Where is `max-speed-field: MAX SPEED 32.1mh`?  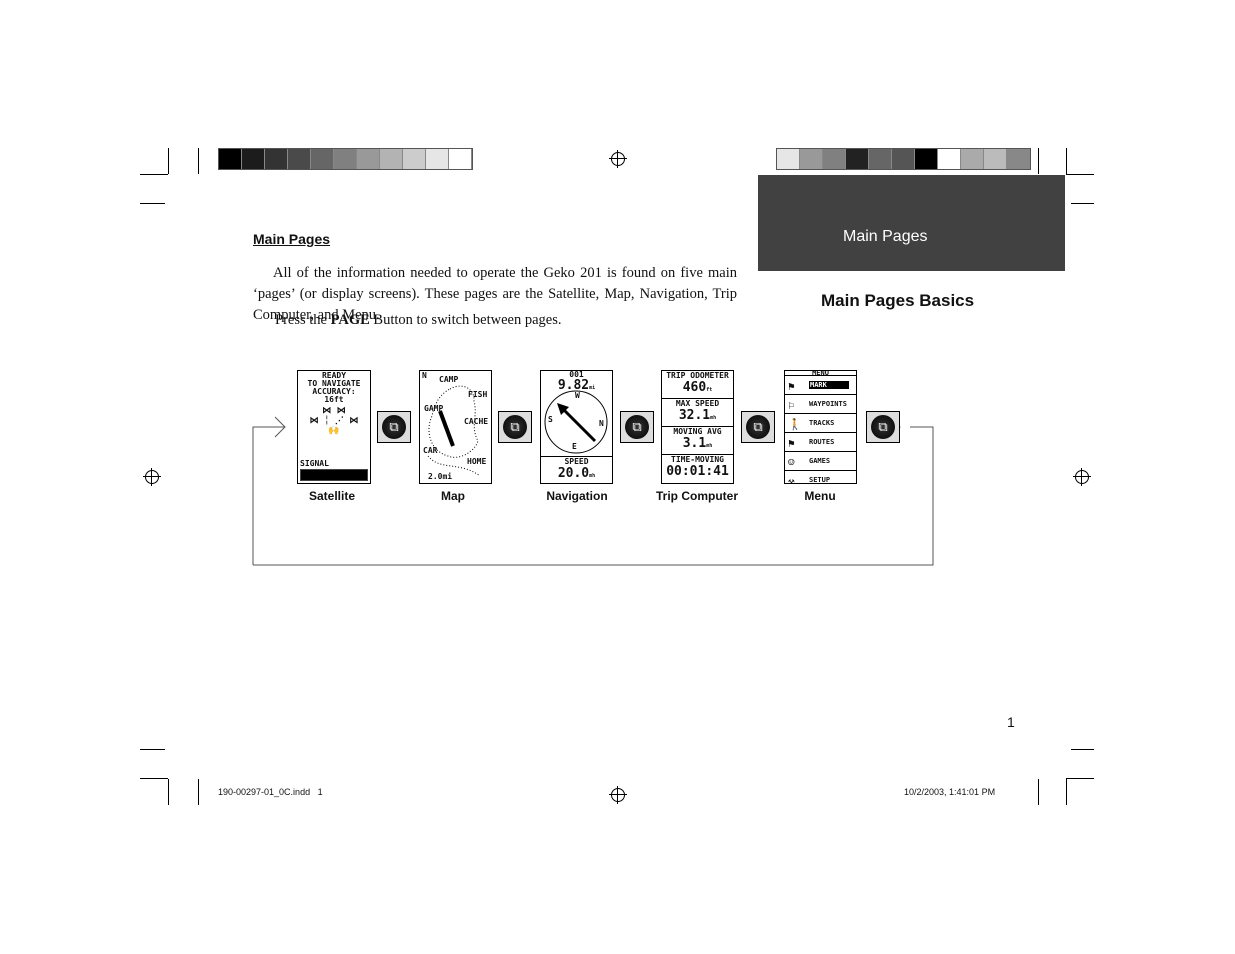 max-speed-field: MAX SPEED 32.1mh is located at coordinates (697, 413).